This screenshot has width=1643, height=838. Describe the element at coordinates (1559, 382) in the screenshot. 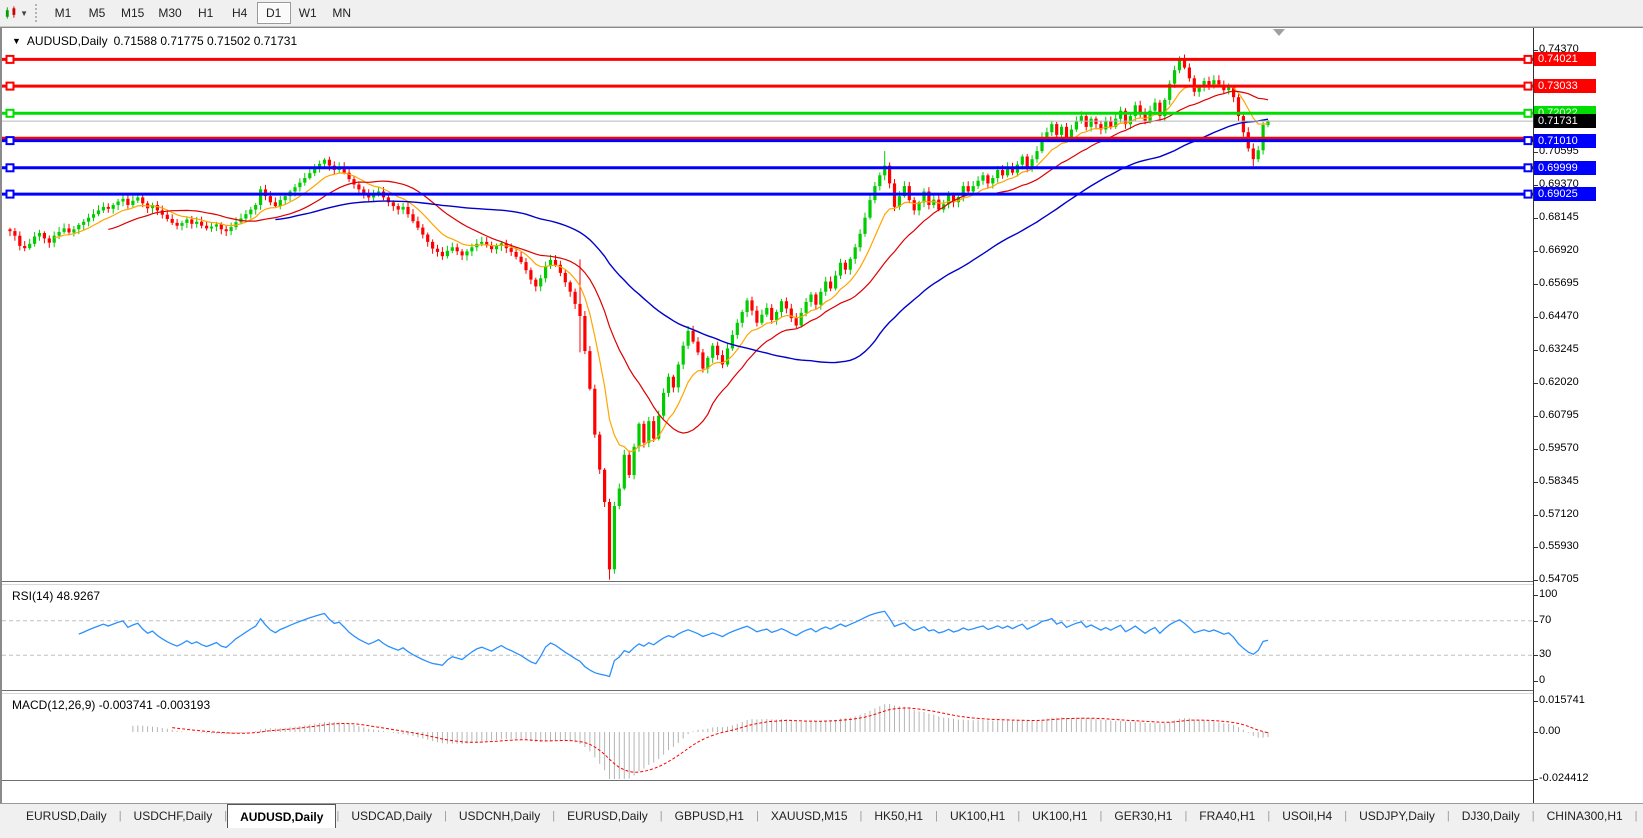

I see `price-tick-label: 0.62020` at that location.